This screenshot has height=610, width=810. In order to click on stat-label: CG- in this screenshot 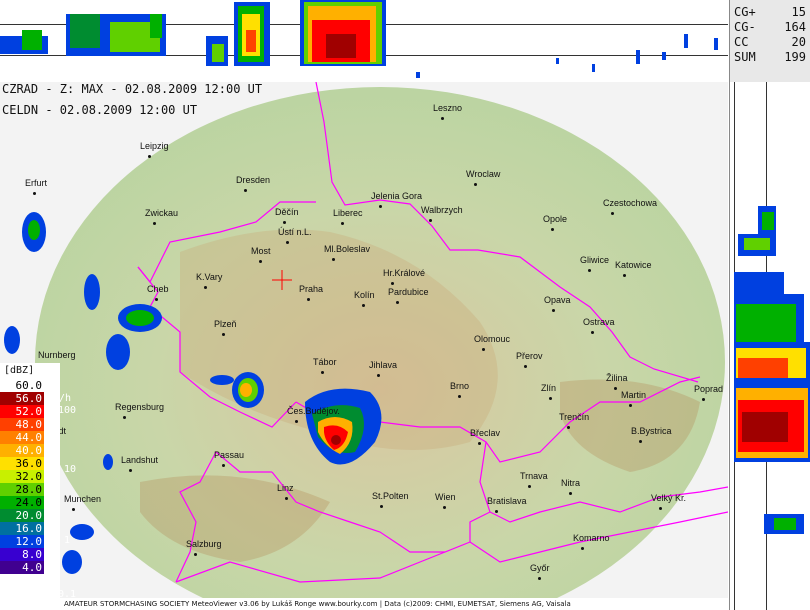, I will do `click(745, 27)`.